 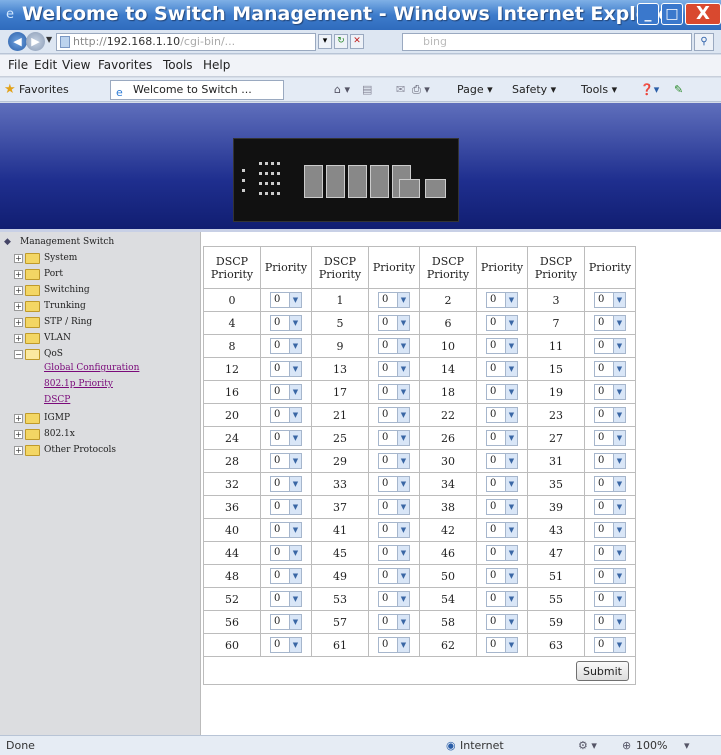 What do you see at coordinates (18, 65) in the screenshot?
I see `menu-file: File` at bounding box center [18, 65].